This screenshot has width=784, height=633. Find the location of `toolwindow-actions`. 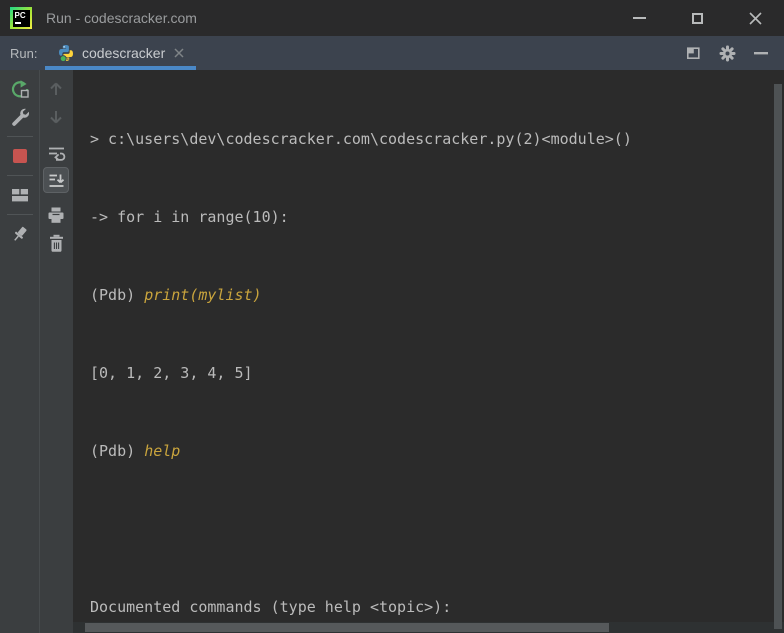

toolwindow-actions is located at coordinates (734, 53).